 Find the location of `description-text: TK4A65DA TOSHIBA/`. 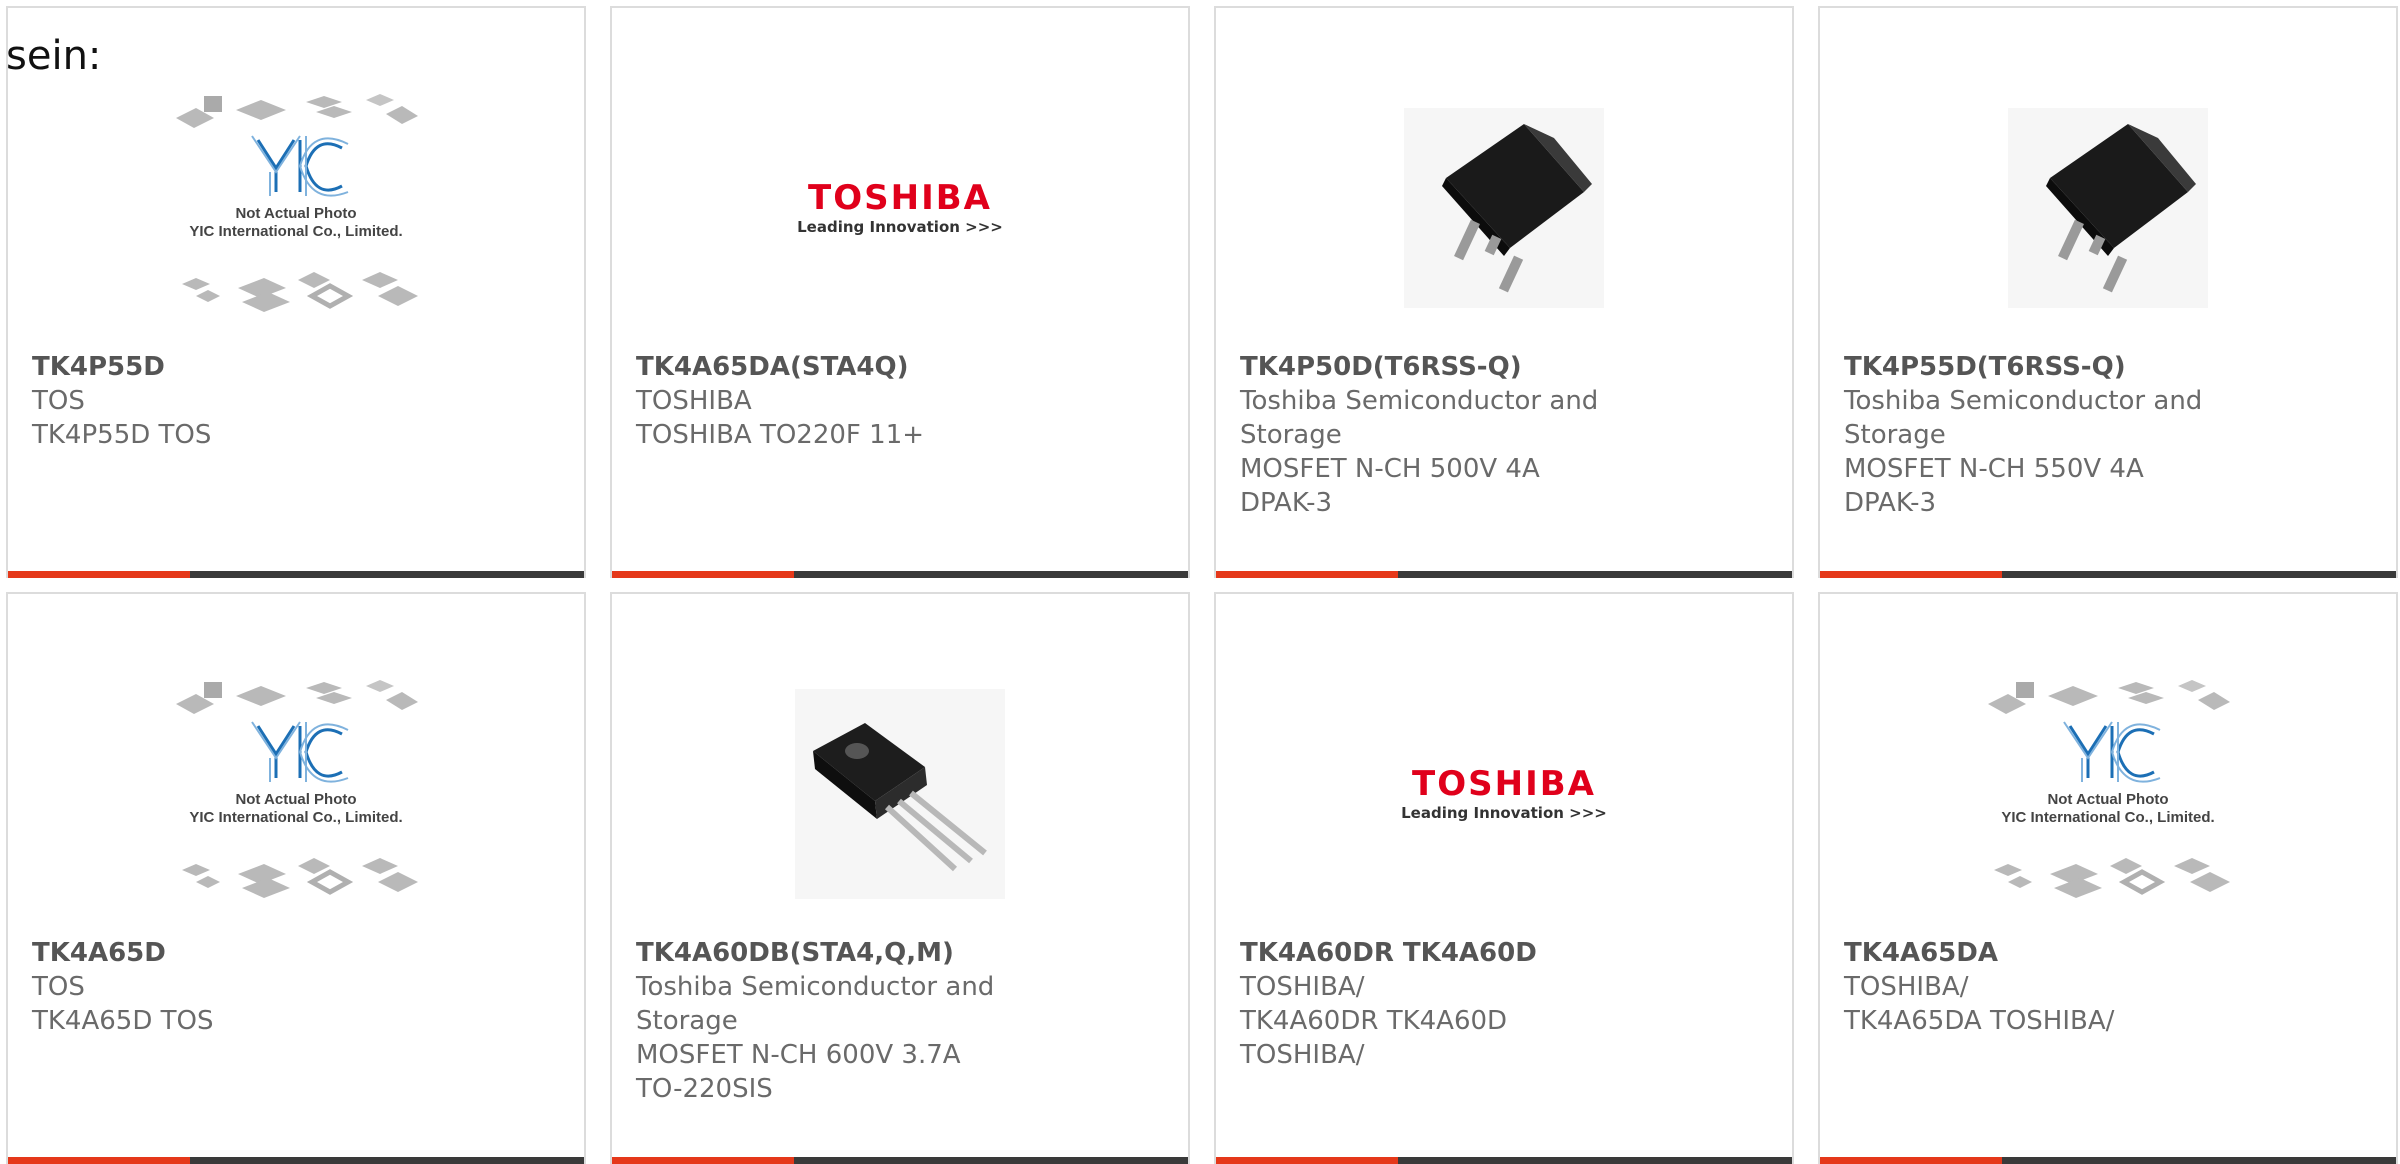

description-text: TK4A65DA TOSHIBA/ is located at coordinates (1979, 1021).